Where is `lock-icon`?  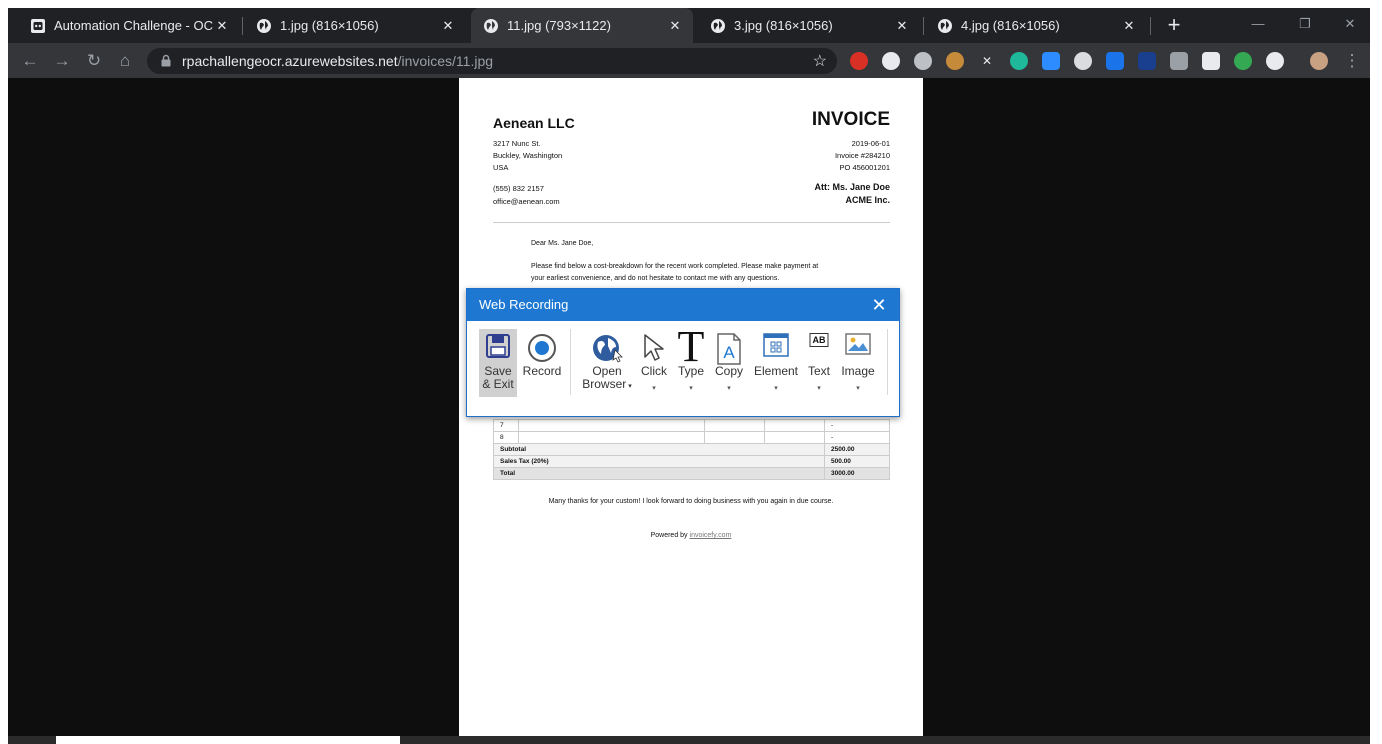
lock-icon is located at coordinates (166, 60).